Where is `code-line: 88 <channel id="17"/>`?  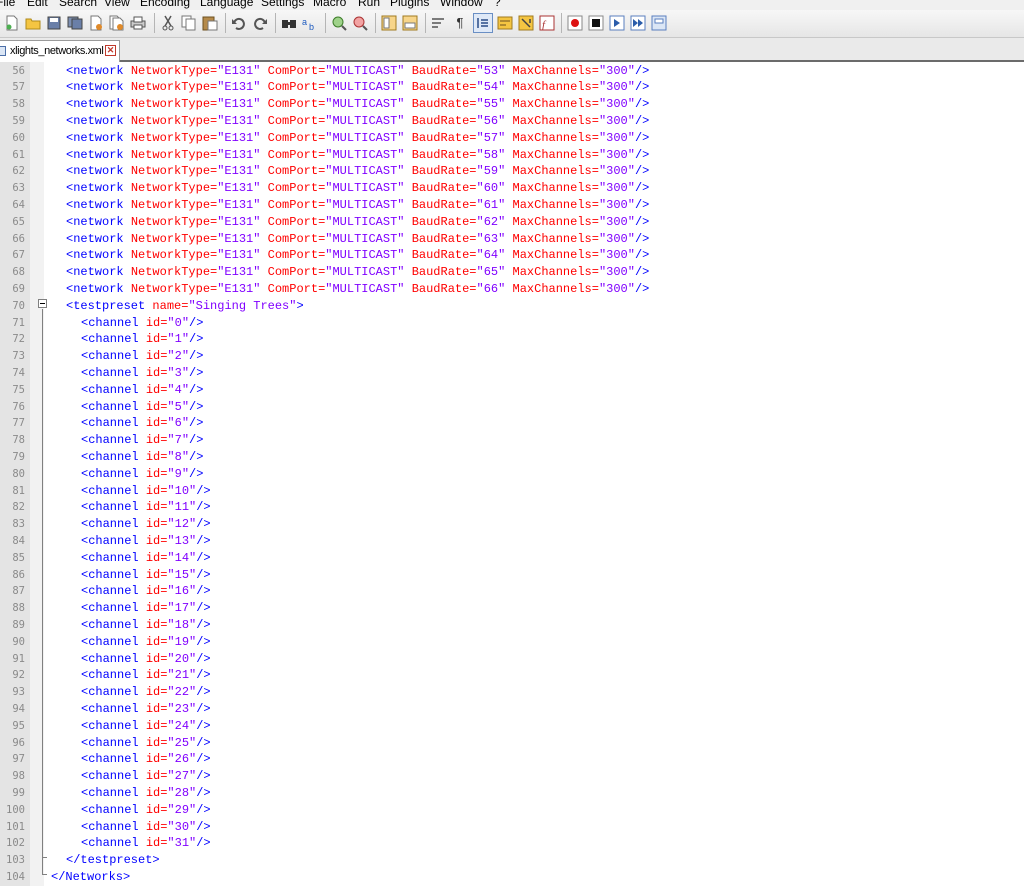
code-line: 88 <channel id="17"/> is located at coordinates (512, 608).